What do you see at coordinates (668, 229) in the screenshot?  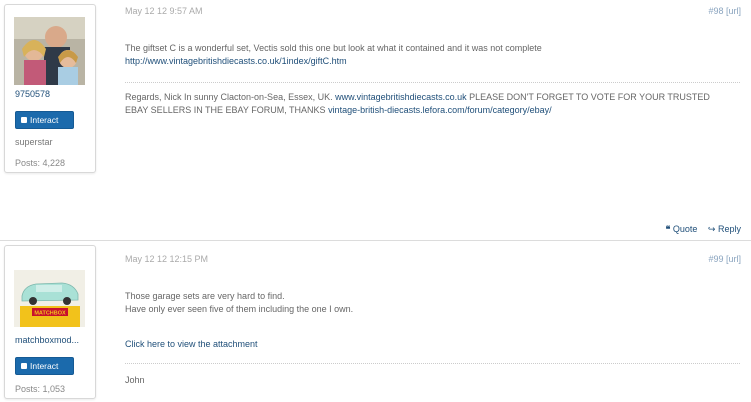 I see `quote-icon: ❝` at bounding box center [668, 229].